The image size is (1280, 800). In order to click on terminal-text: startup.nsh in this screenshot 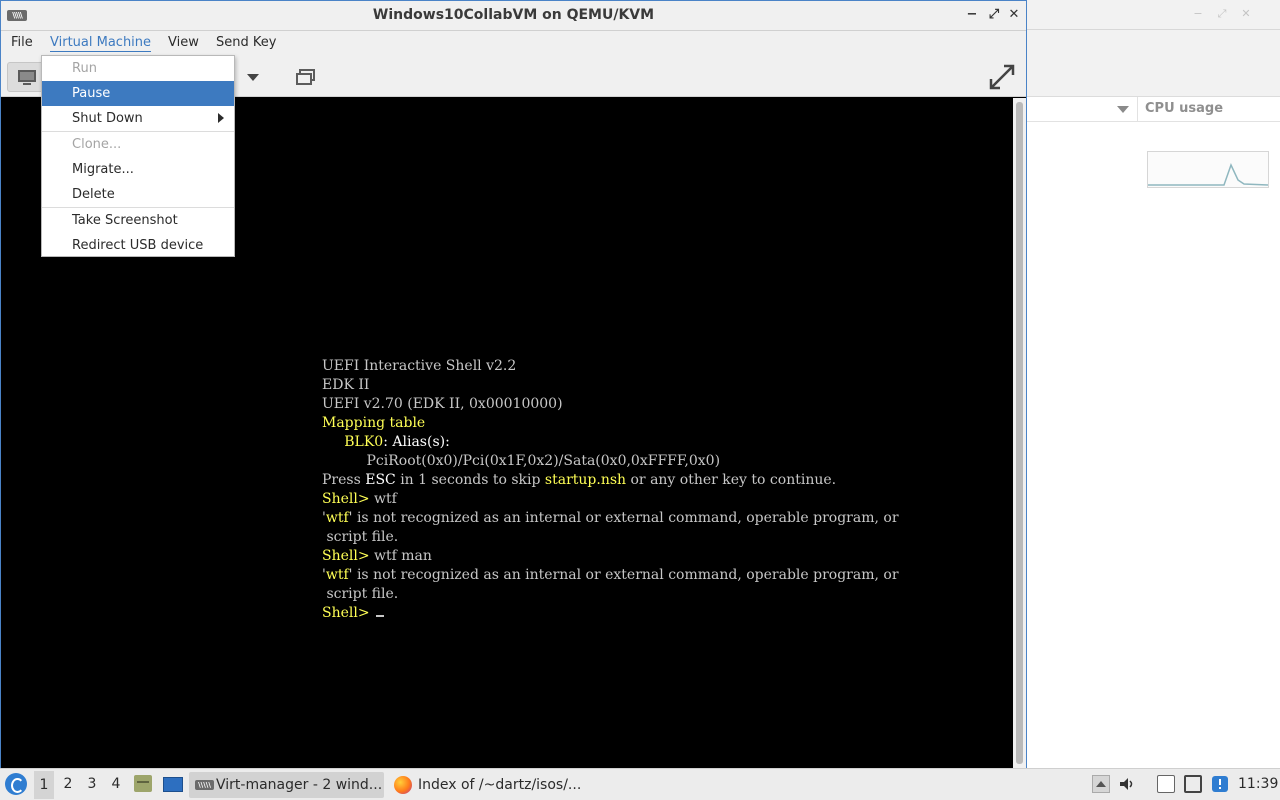, I will do `click(585, 480)`.